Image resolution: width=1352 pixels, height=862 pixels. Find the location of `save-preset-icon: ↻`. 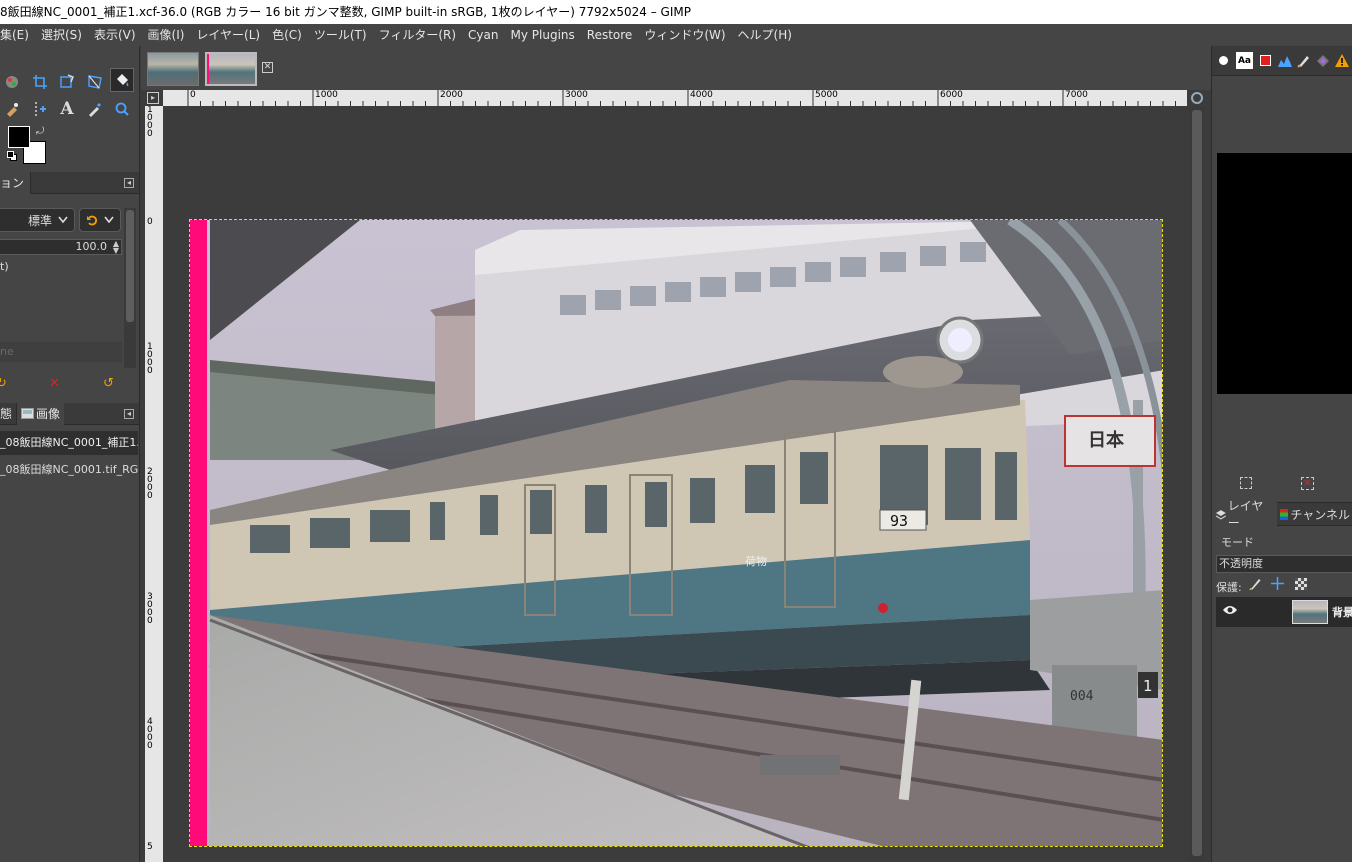

save-preset-icon: ↻ is located at coordinates (3, 383).